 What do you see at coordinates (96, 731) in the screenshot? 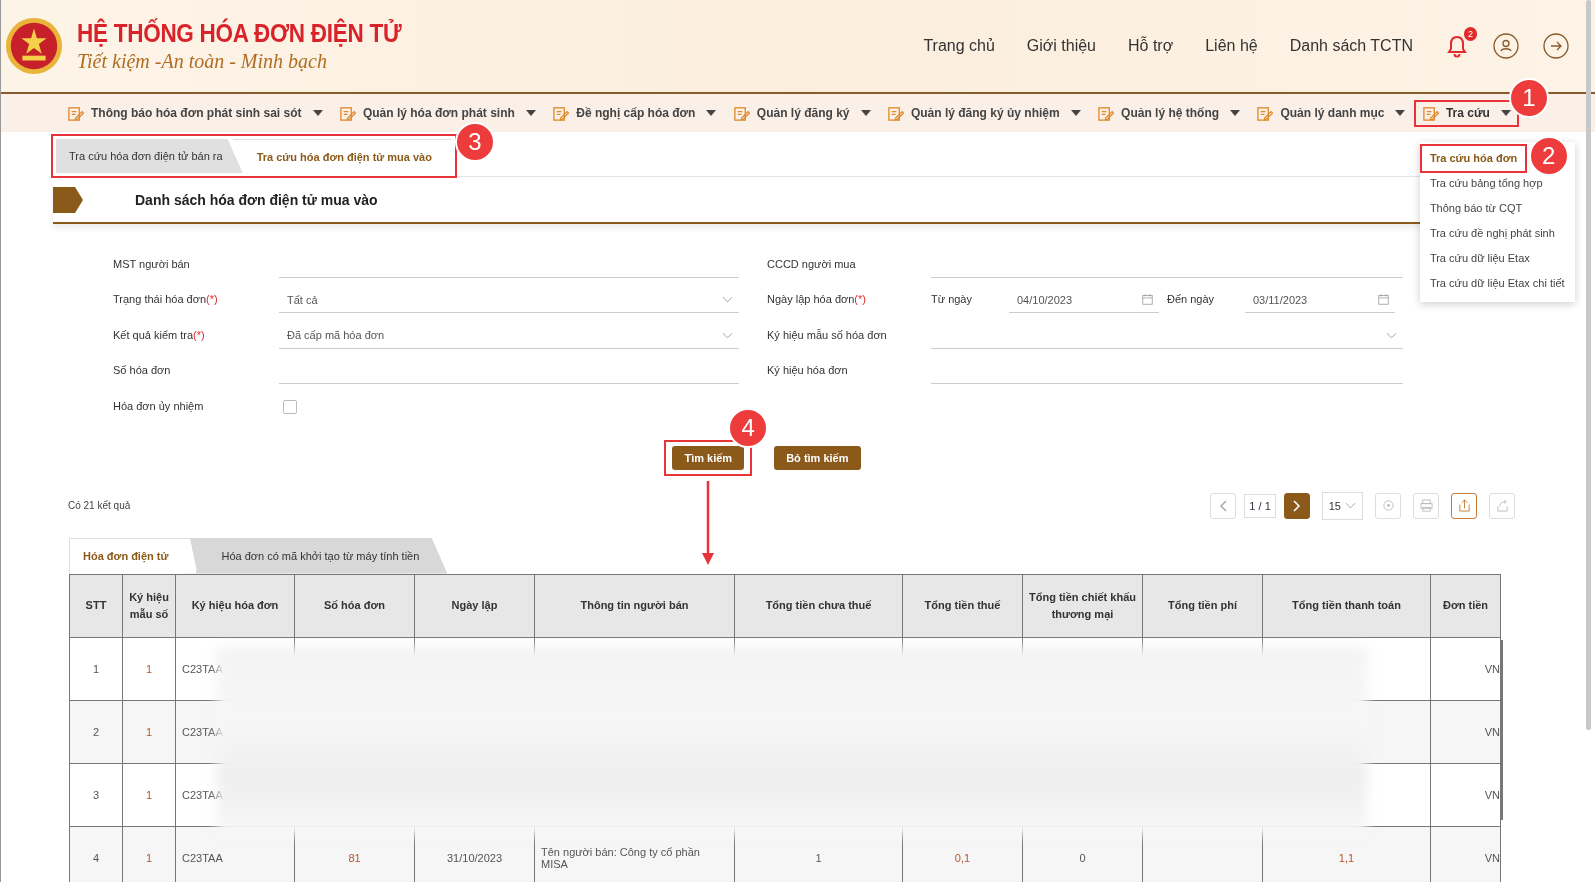
I see `table-cell: 2` at bounding box center [96, 731].